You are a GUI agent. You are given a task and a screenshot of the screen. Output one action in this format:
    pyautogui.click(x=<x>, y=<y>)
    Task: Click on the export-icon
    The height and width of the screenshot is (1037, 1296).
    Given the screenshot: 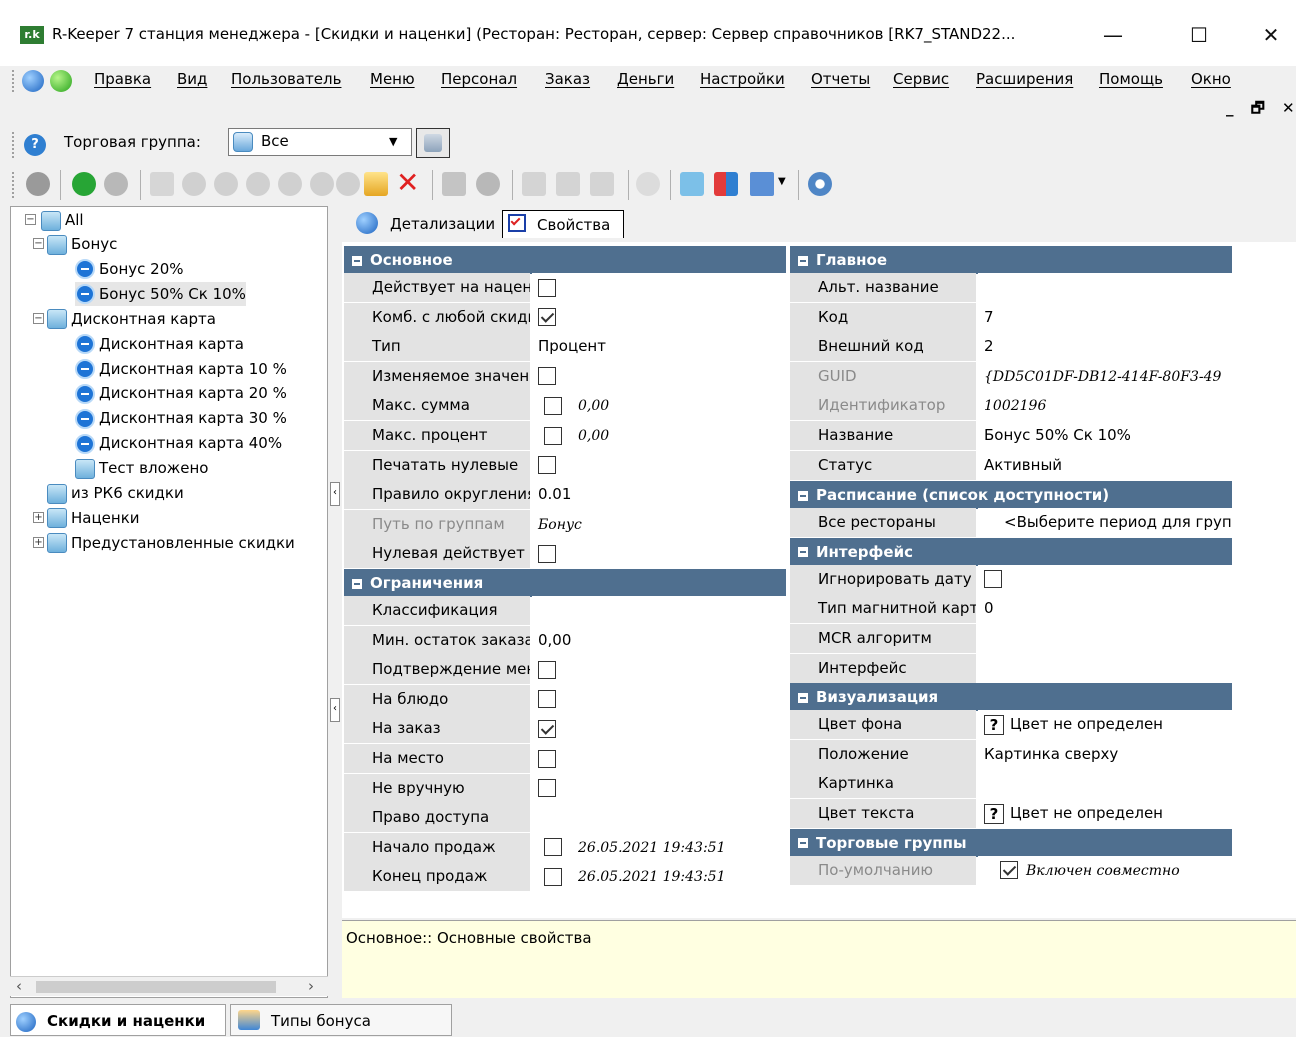 What is the action you would take?
    pyautogui.click(x=376, y=184)
    